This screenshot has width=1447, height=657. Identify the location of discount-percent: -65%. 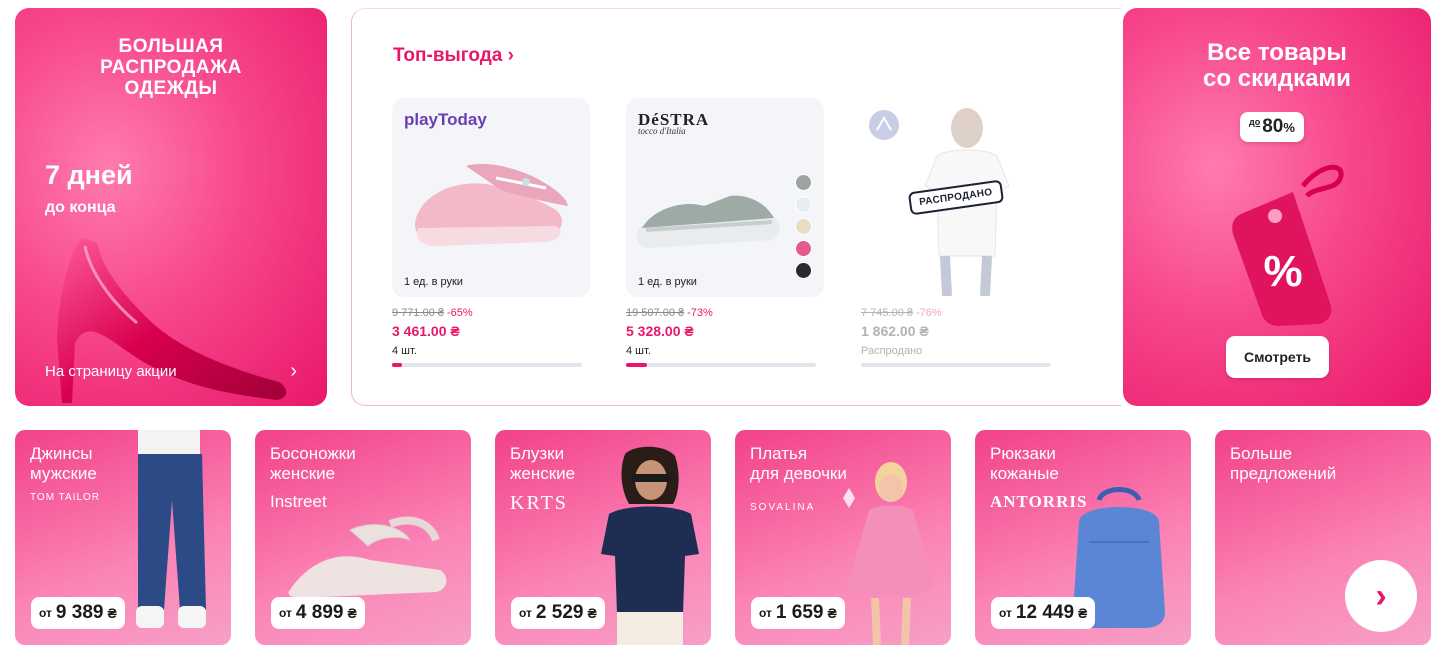
(460, 313).